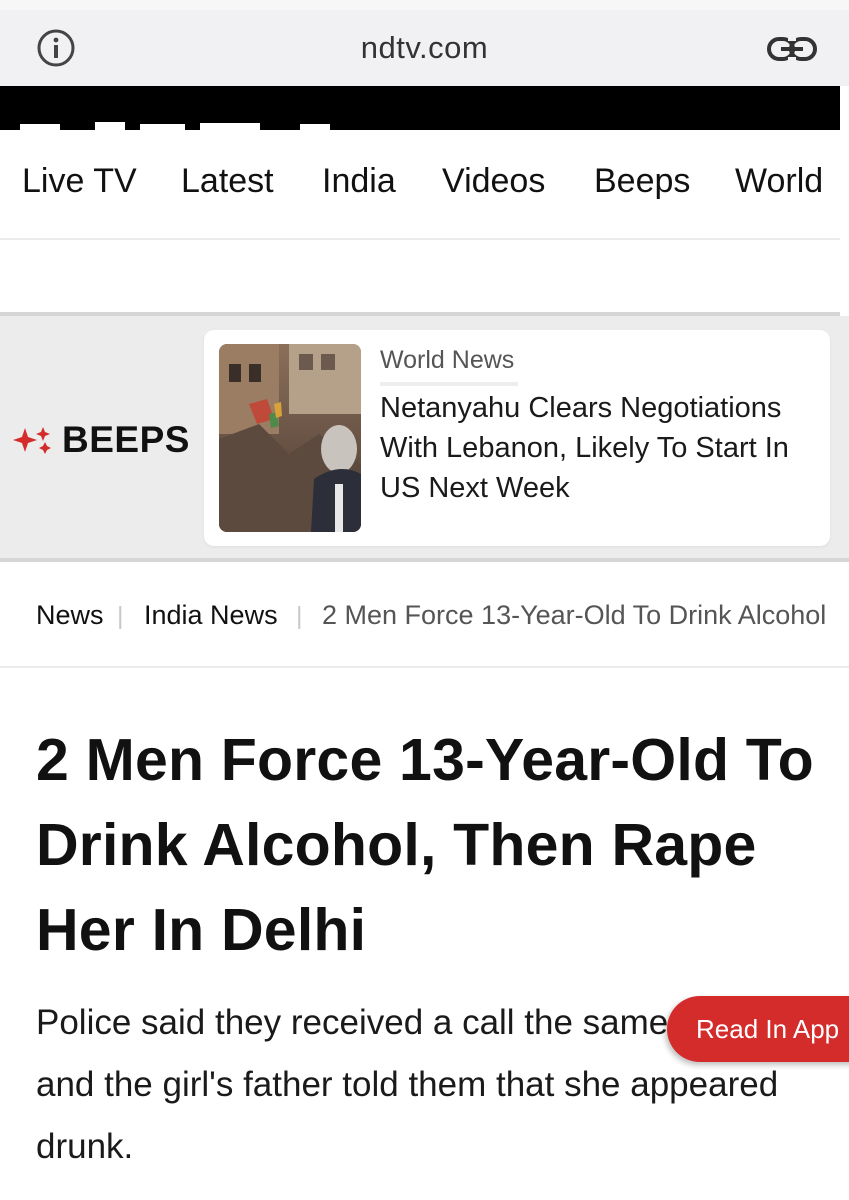  Describe the element at coordinates (32, 440) in the screenshot. I see `sparkle-icon` at that location.